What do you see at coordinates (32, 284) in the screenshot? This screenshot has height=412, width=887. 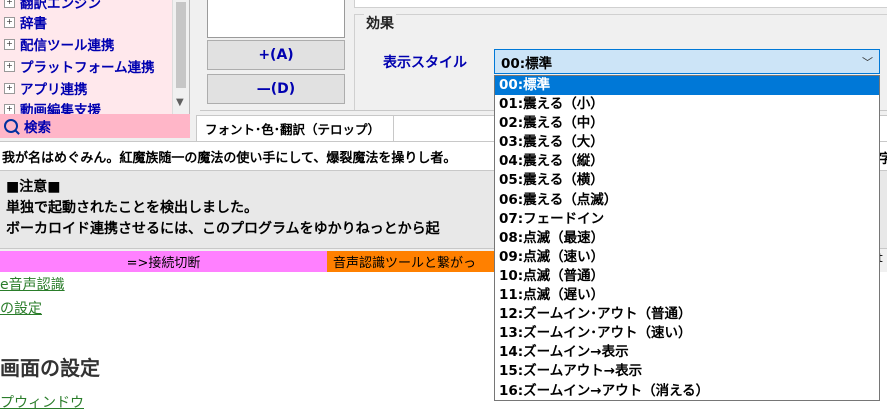 I see `web-link-speech: e音声認識` at bounding box center [32, 284].